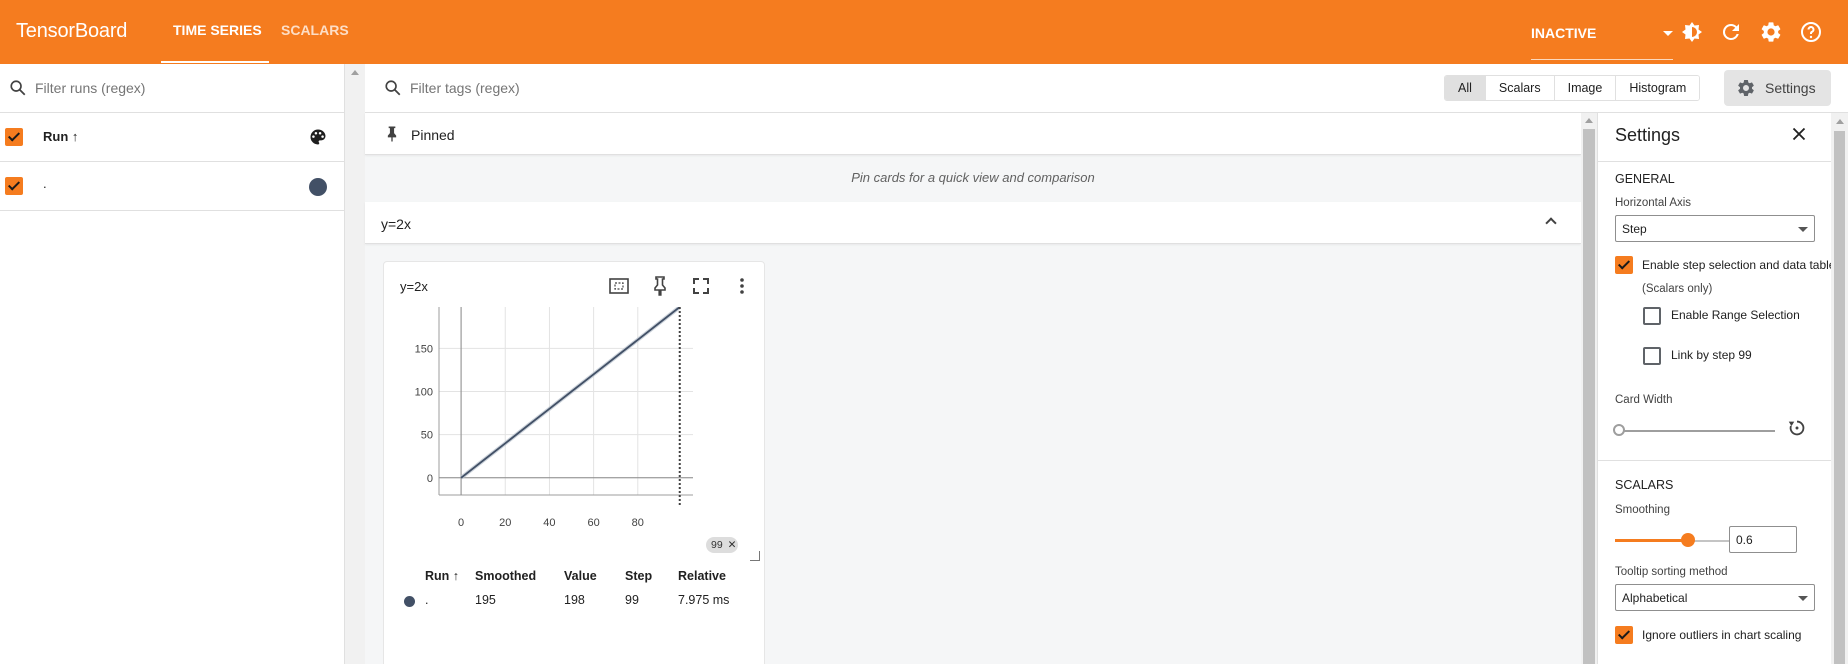 Image resolution: width=1848 pixels, height=664 pixels. What do you see at coordinates (1692, 32) in the screenshot?
I see `theme-toggle-icon` at bounding box center [1692, 32].